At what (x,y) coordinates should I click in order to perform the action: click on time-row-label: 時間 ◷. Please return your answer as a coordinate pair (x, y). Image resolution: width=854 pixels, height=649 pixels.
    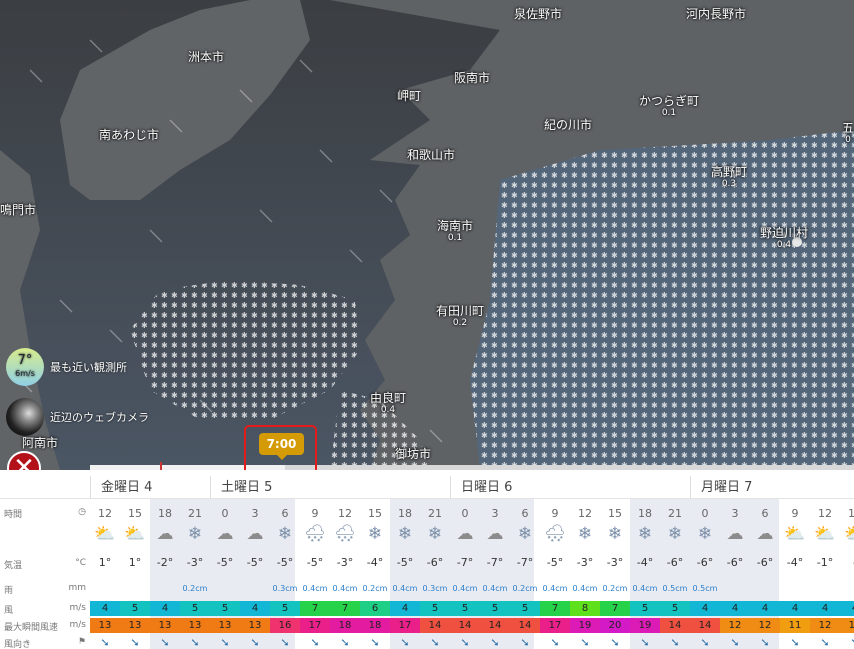
    Looking at the image, I should click on (45, 513).